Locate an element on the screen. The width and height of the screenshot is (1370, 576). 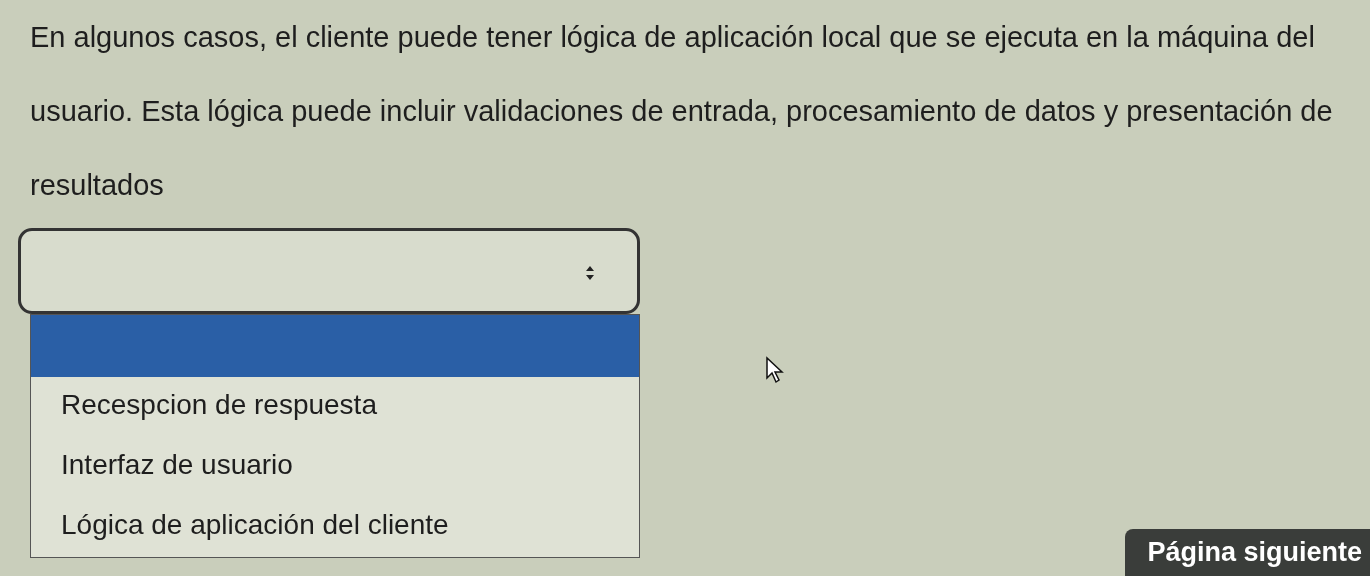
dropdown-select is located at coordinates (329, 271).